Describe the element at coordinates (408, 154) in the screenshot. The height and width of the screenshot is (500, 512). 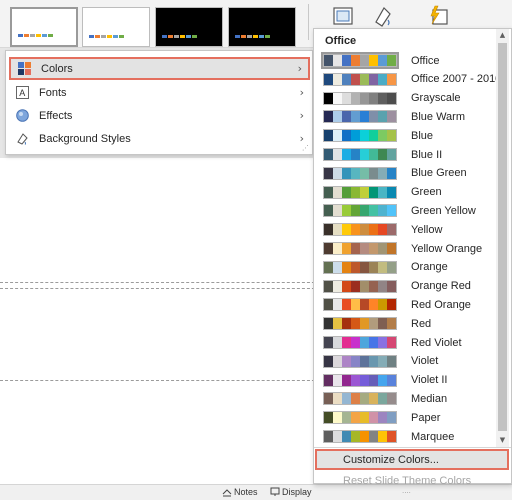
I see `color-palette-option: Blue II` at that location.